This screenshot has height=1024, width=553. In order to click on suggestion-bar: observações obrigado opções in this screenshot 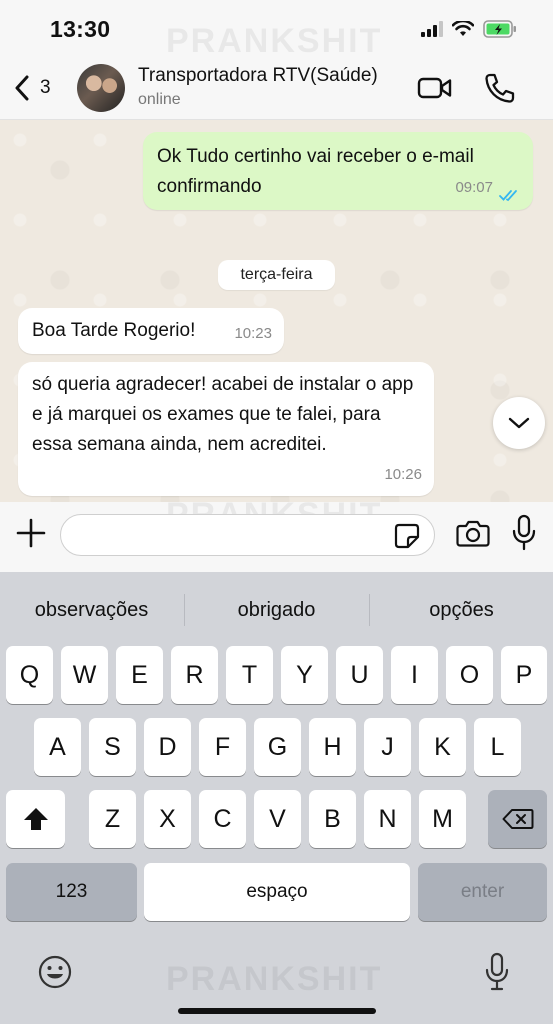, I will do `click(276, 607)`.